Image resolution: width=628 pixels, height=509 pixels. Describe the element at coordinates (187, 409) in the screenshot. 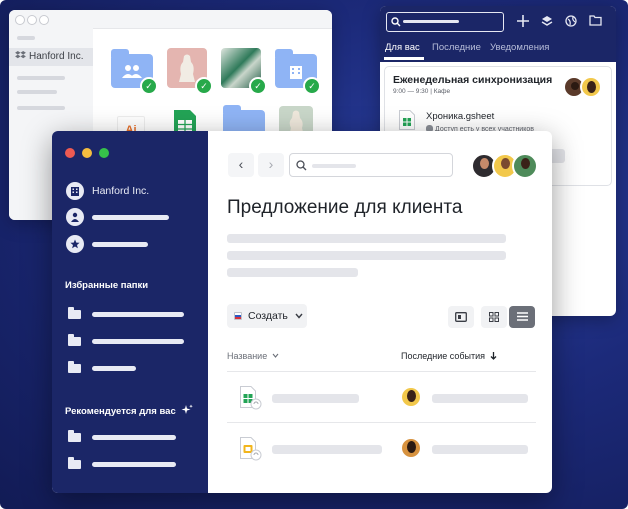

I see `sparkle-icon` at that location.